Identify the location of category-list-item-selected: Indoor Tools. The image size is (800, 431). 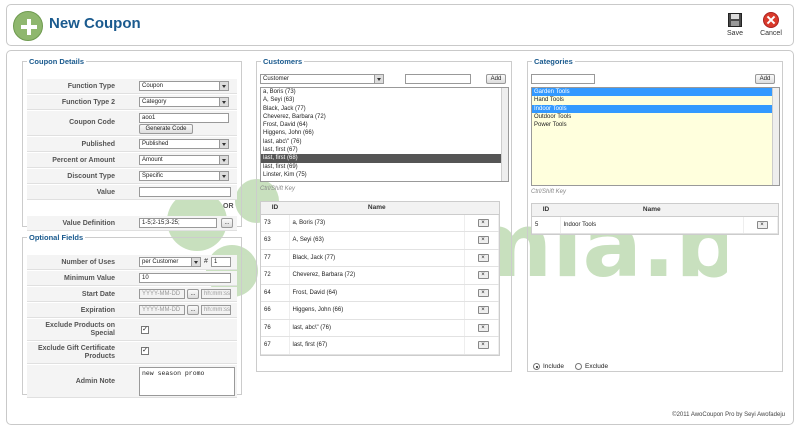
(655, 108).